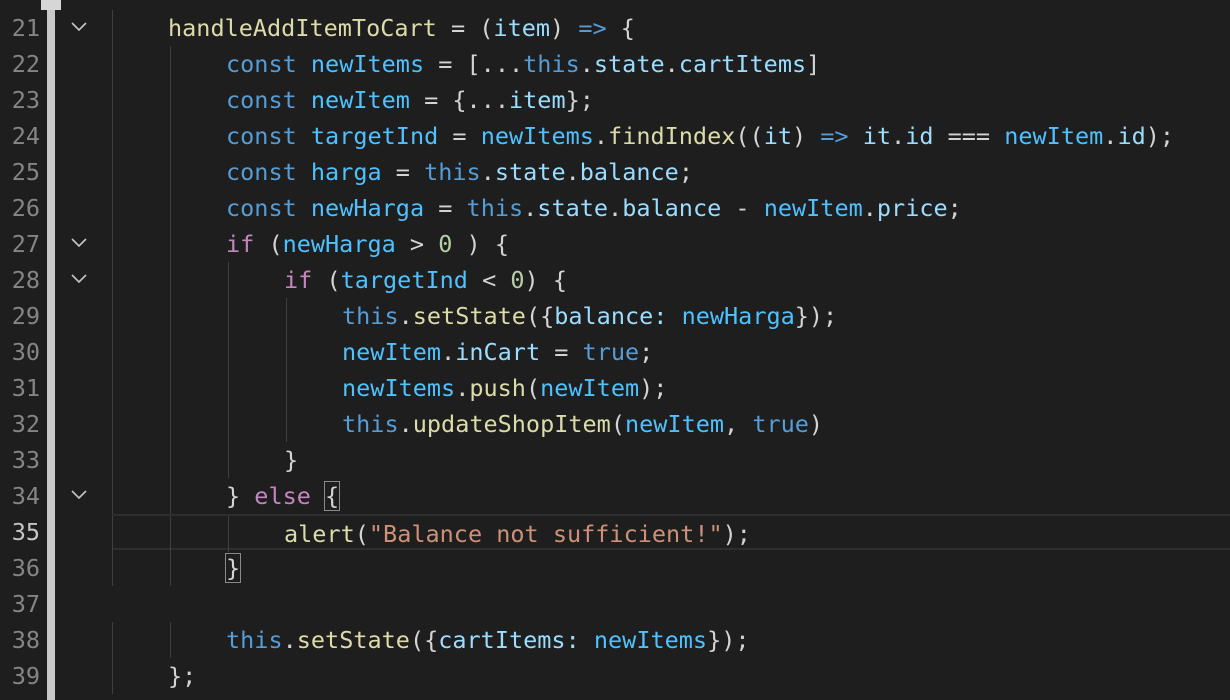 The height and width of the screenshot is (700, 1230). I want to click on code-token: setState, so click(353, 640).